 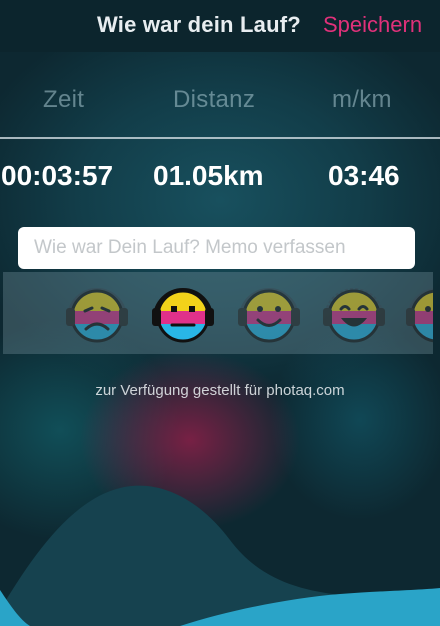 I want to click on nav-bar: Wie war dein Lauf? Speichern, so click(x=220, y=26).